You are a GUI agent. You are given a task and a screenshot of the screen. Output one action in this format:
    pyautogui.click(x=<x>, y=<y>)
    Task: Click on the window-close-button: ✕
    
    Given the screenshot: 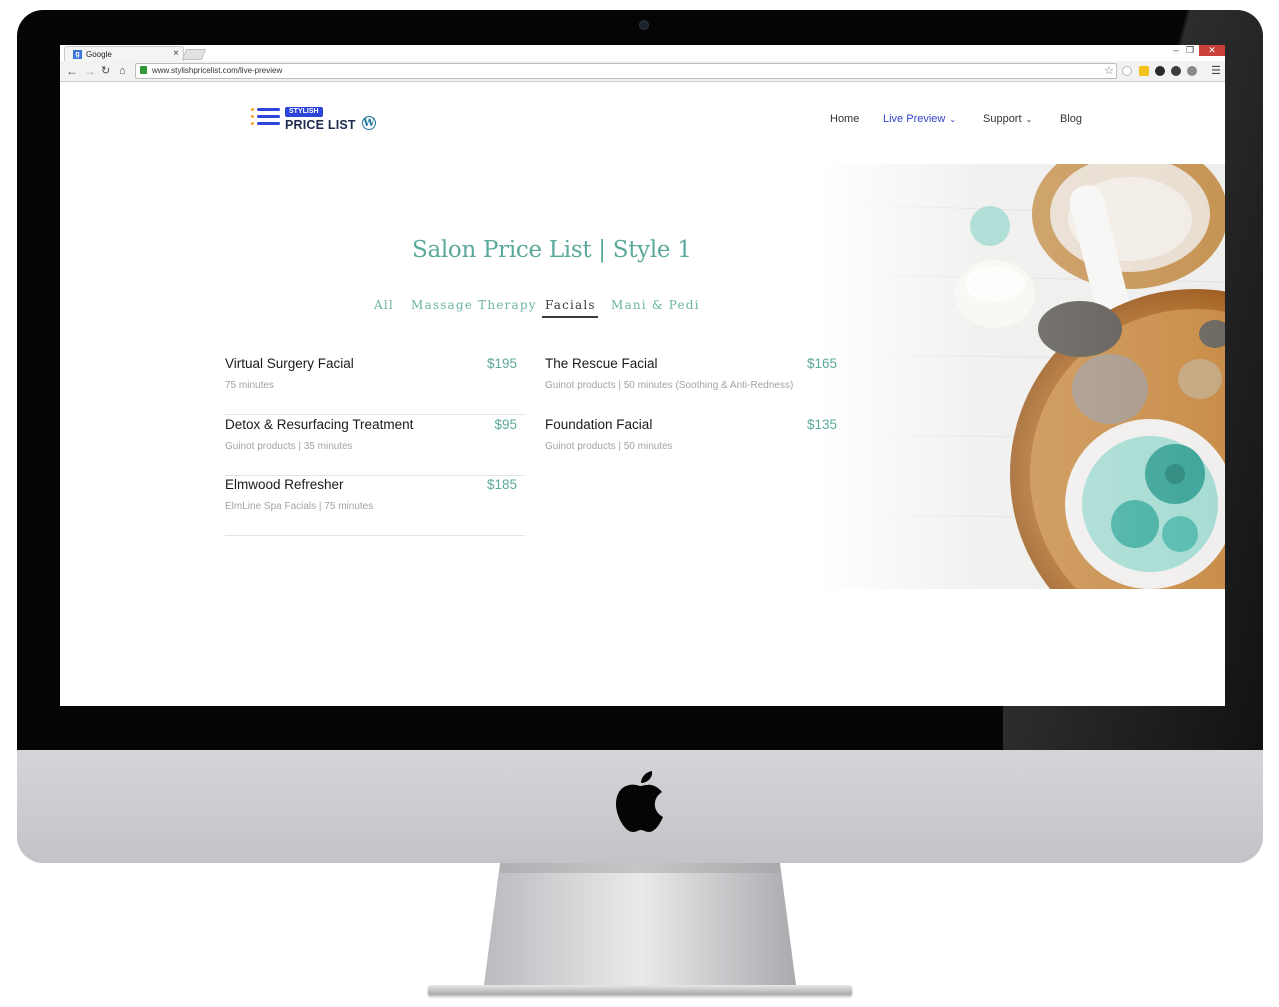 What is the action you would take?
    pyautogui.click(x=1212, y=50)
    